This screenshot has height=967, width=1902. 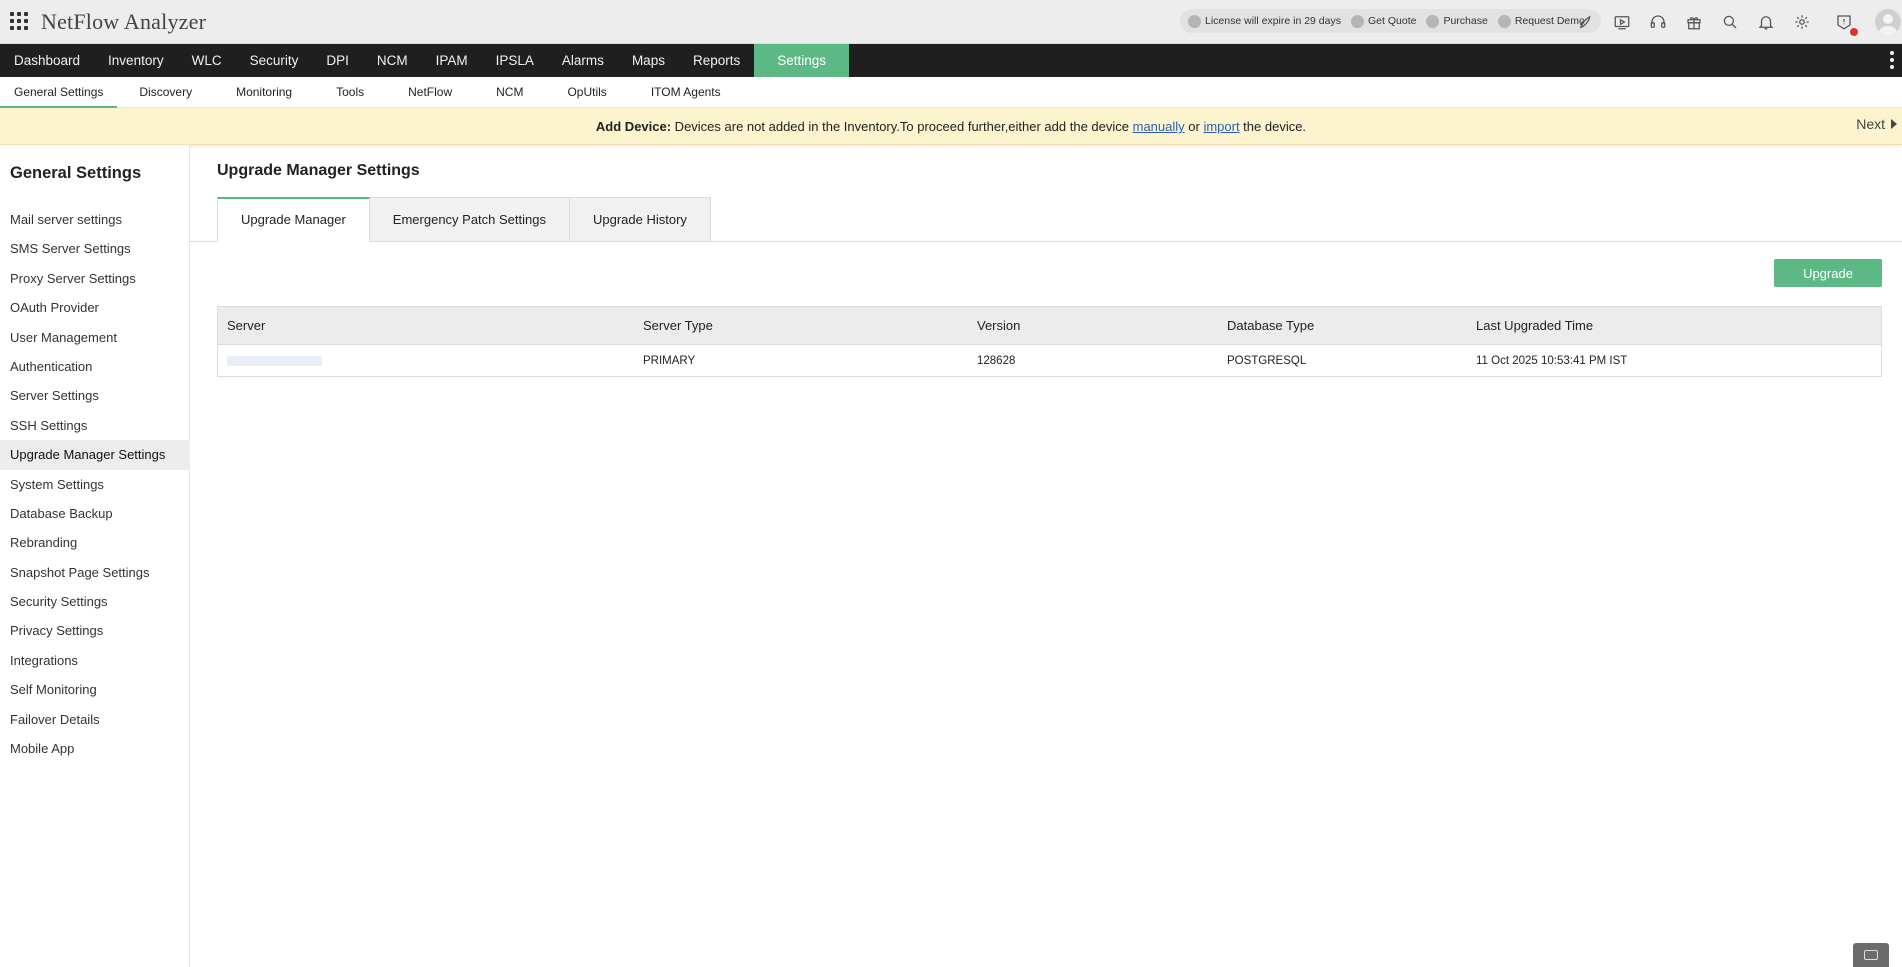 What do you see at coordinates (1465, 21) in the screenshot?
I see `purchase-label: Purchase` at bounding box center [1465, 21].